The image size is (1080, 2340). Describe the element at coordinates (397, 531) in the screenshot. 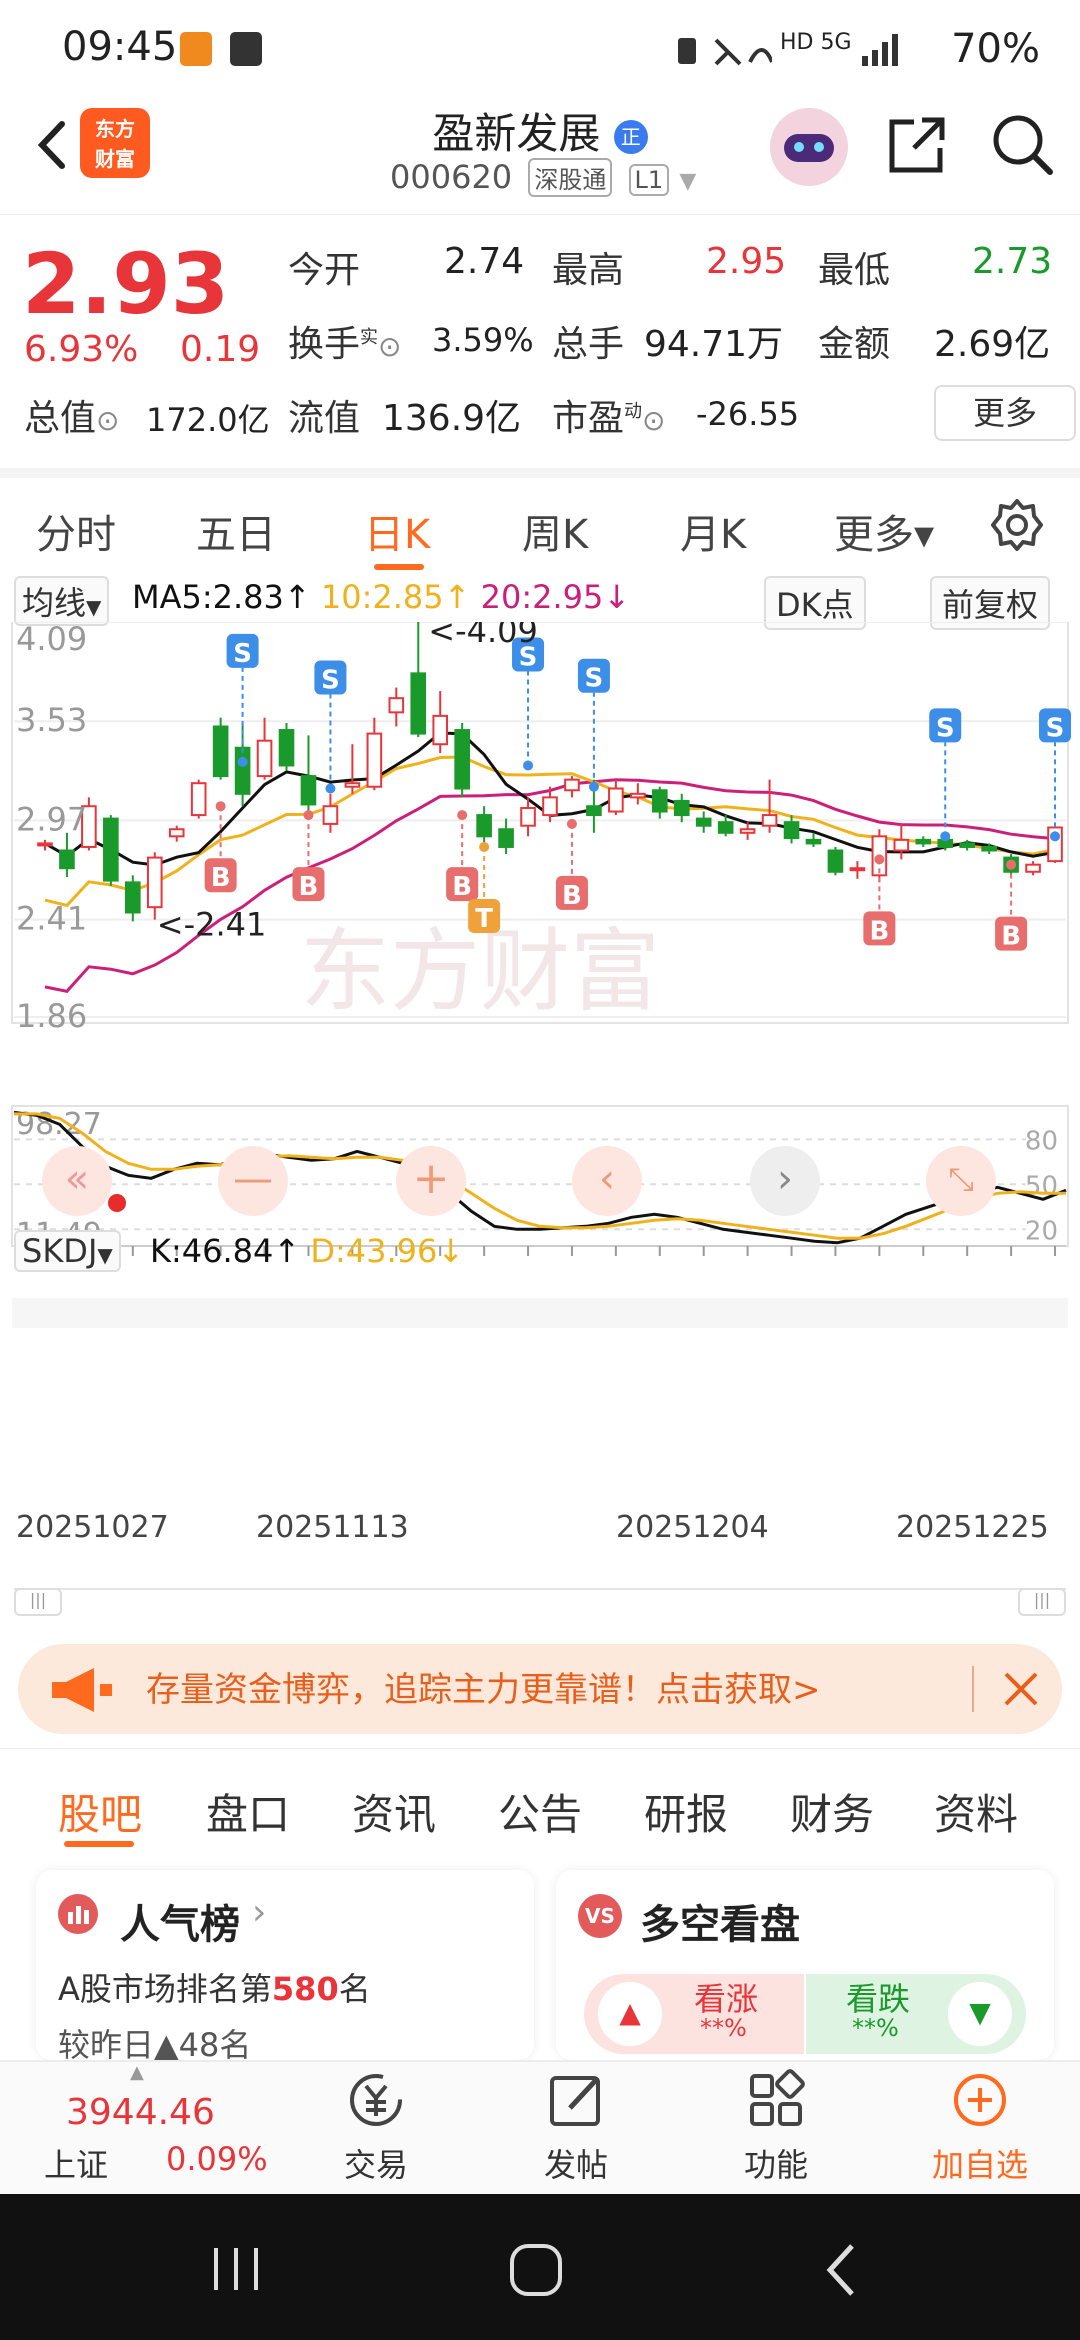

I see `tab-daily-k: 日K` at that location.